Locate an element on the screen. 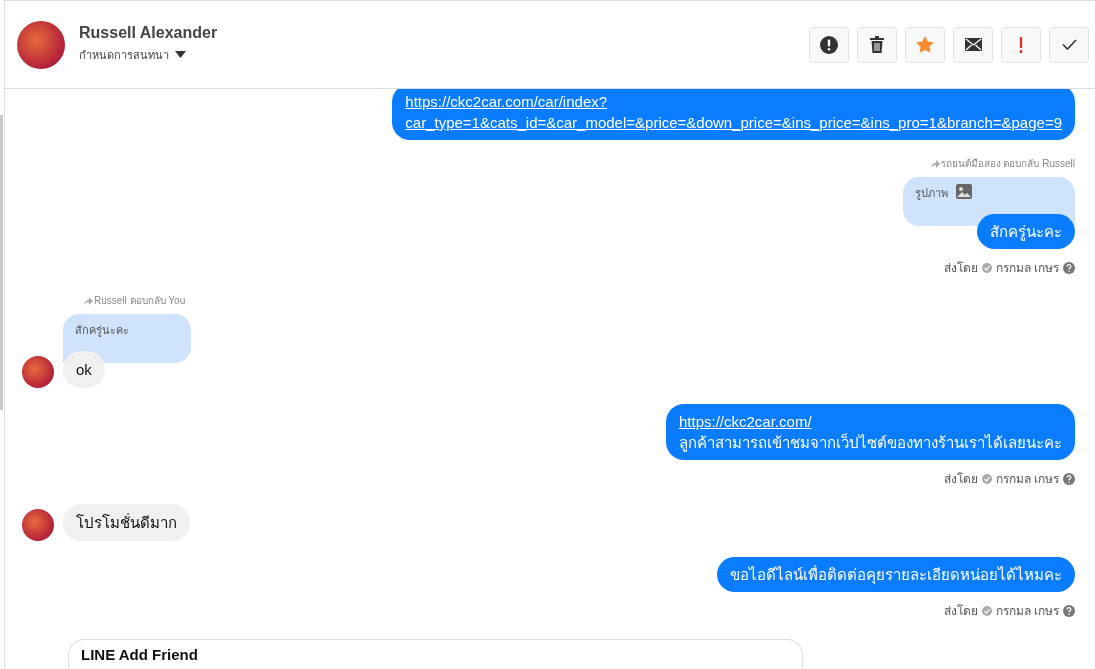  check-icon is located at coordinates (1069, 44).